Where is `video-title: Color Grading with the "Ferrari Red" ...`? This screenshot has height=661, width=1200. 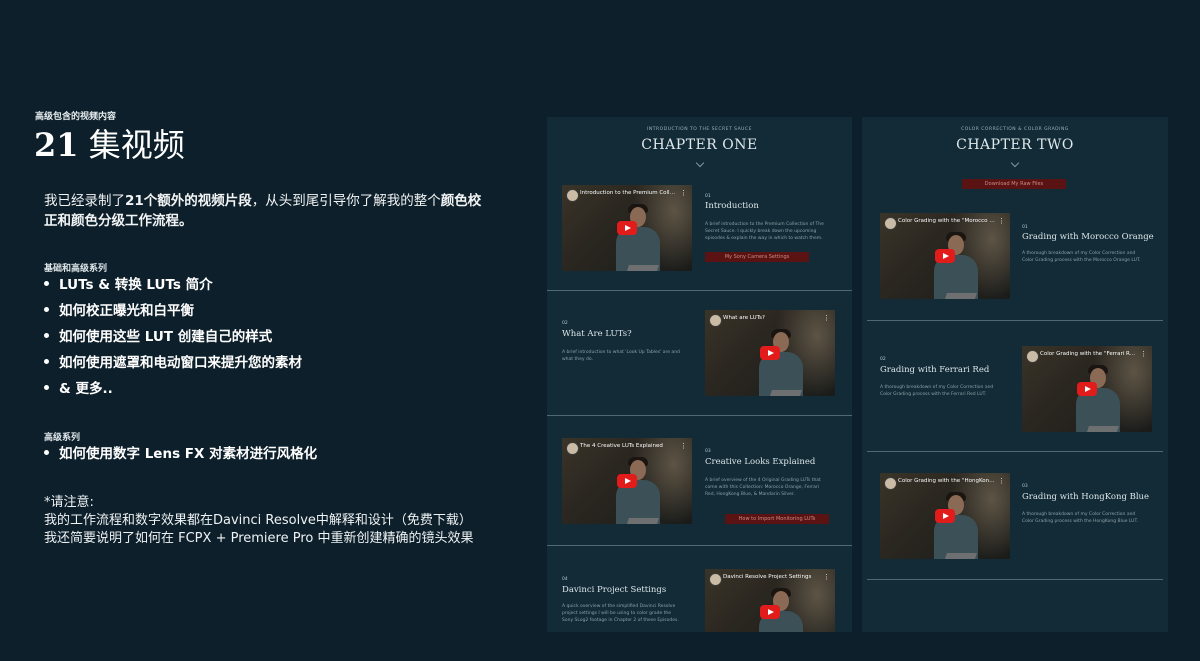 video-title: Color Grading with the "Ferrari Red" ... is located at coordinates (1089, 354).